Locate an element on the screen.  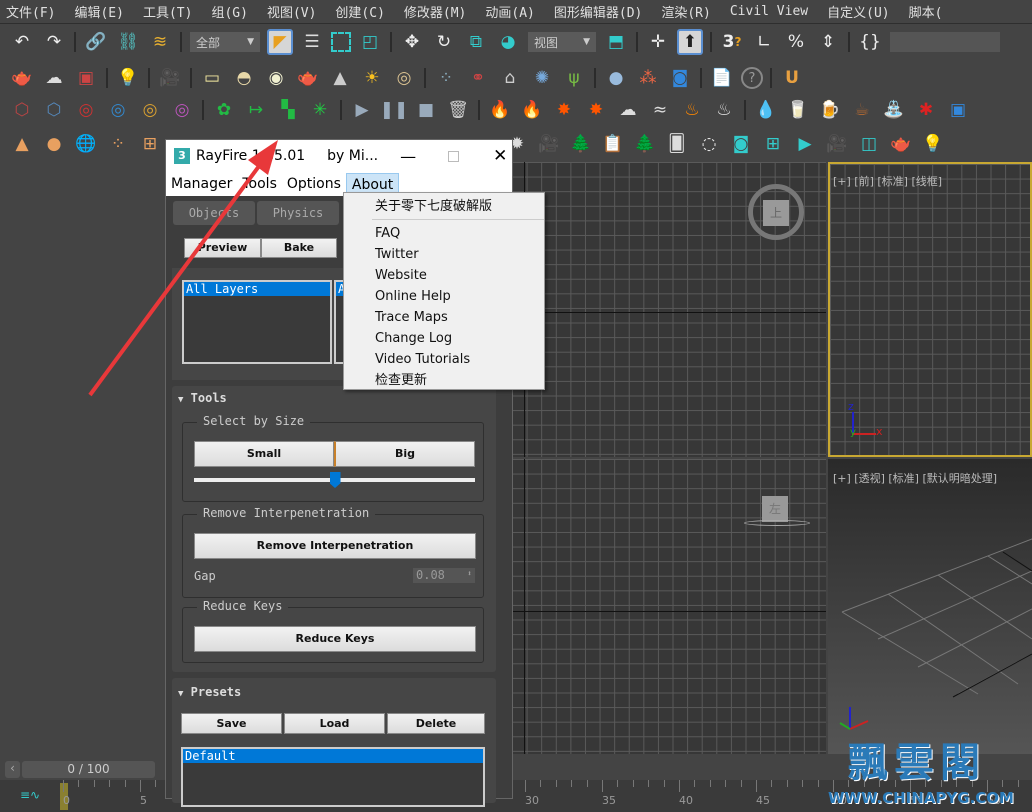
help-icon: ? is located at coordinates (752, 78).